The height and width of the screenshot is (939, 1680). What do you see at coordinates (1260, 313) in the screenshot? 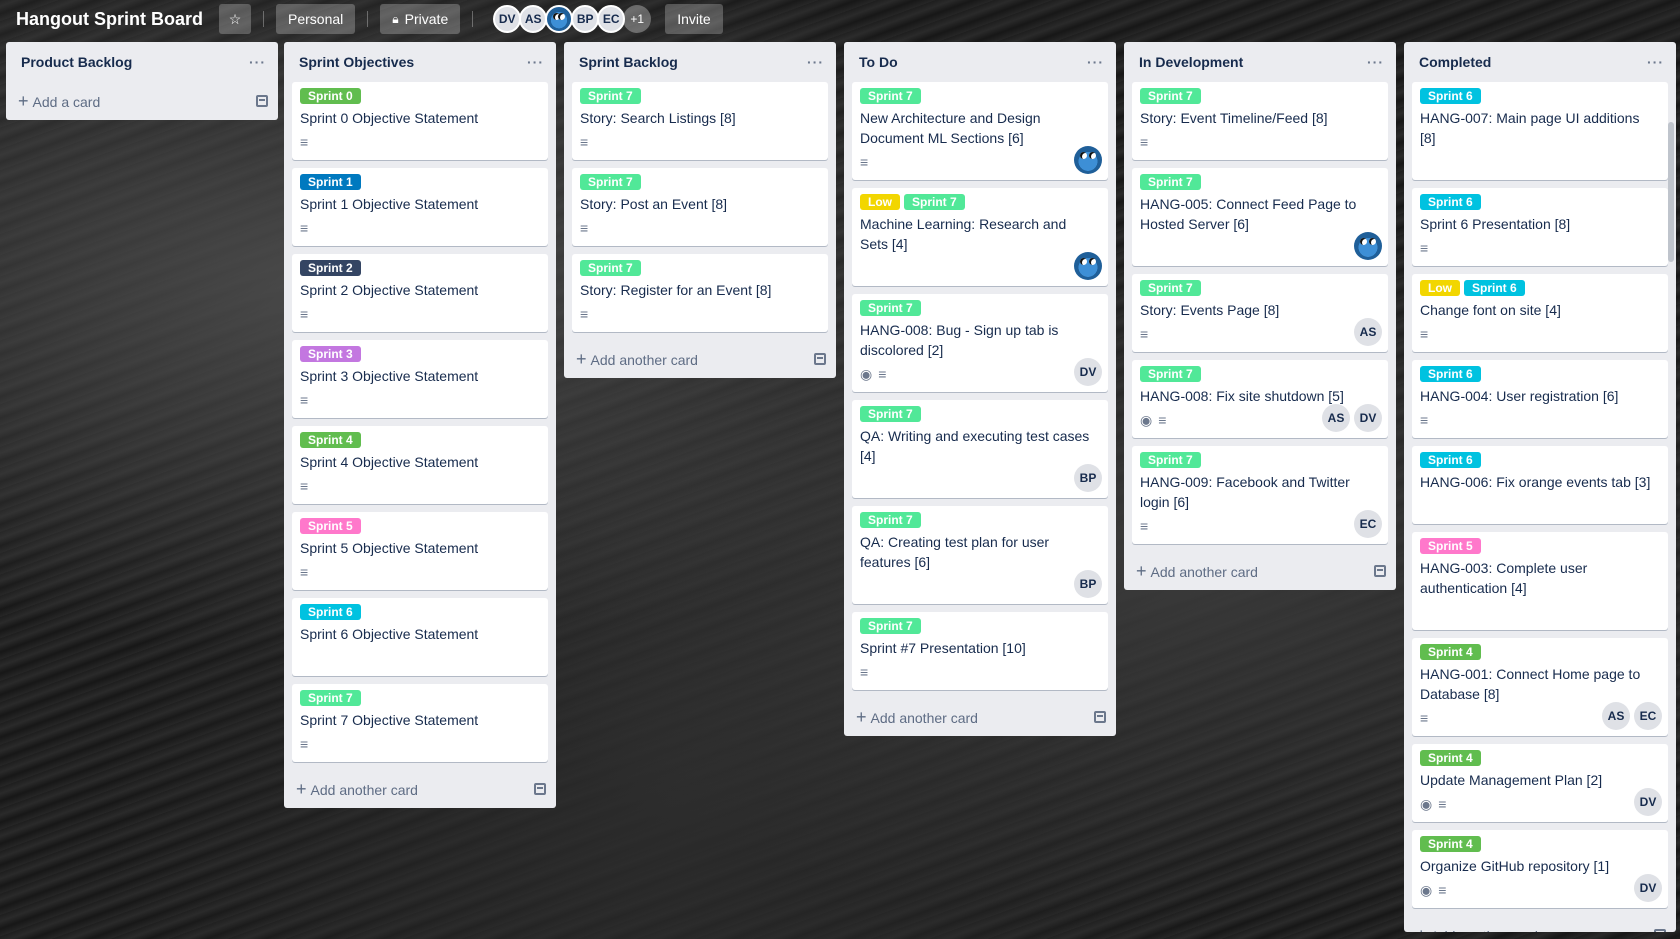
I see `card: Sprint 7 Story: Events Page [8] ≡ AS` at bounding box center [1260, 313].